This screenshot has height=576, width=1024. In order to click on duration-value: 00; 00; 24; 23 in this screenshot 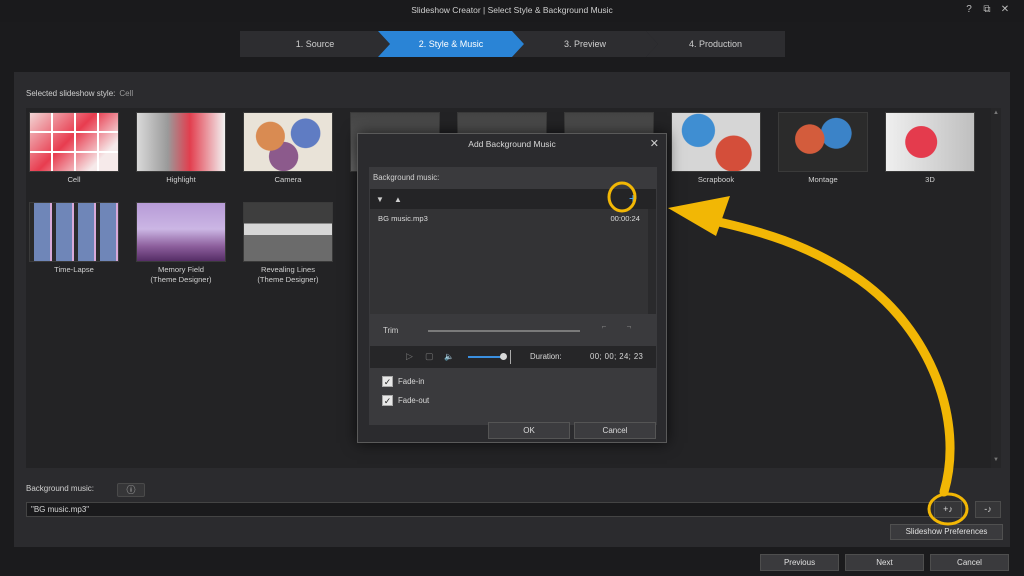, I will do `click(617, 356)`.